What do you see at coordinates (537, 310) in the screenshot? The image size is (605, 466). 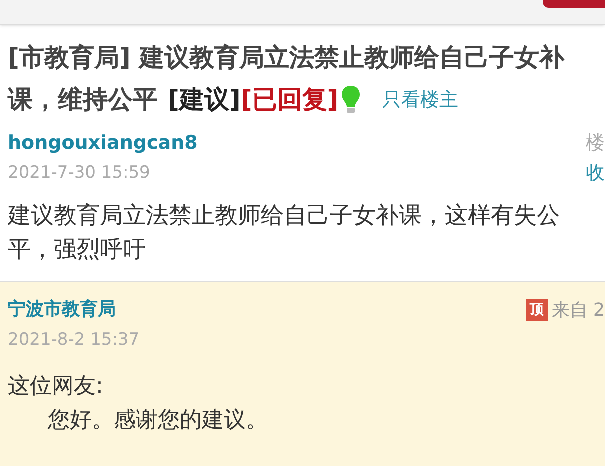 I see `top-badge: 顶` at bounding box center [537, 310].